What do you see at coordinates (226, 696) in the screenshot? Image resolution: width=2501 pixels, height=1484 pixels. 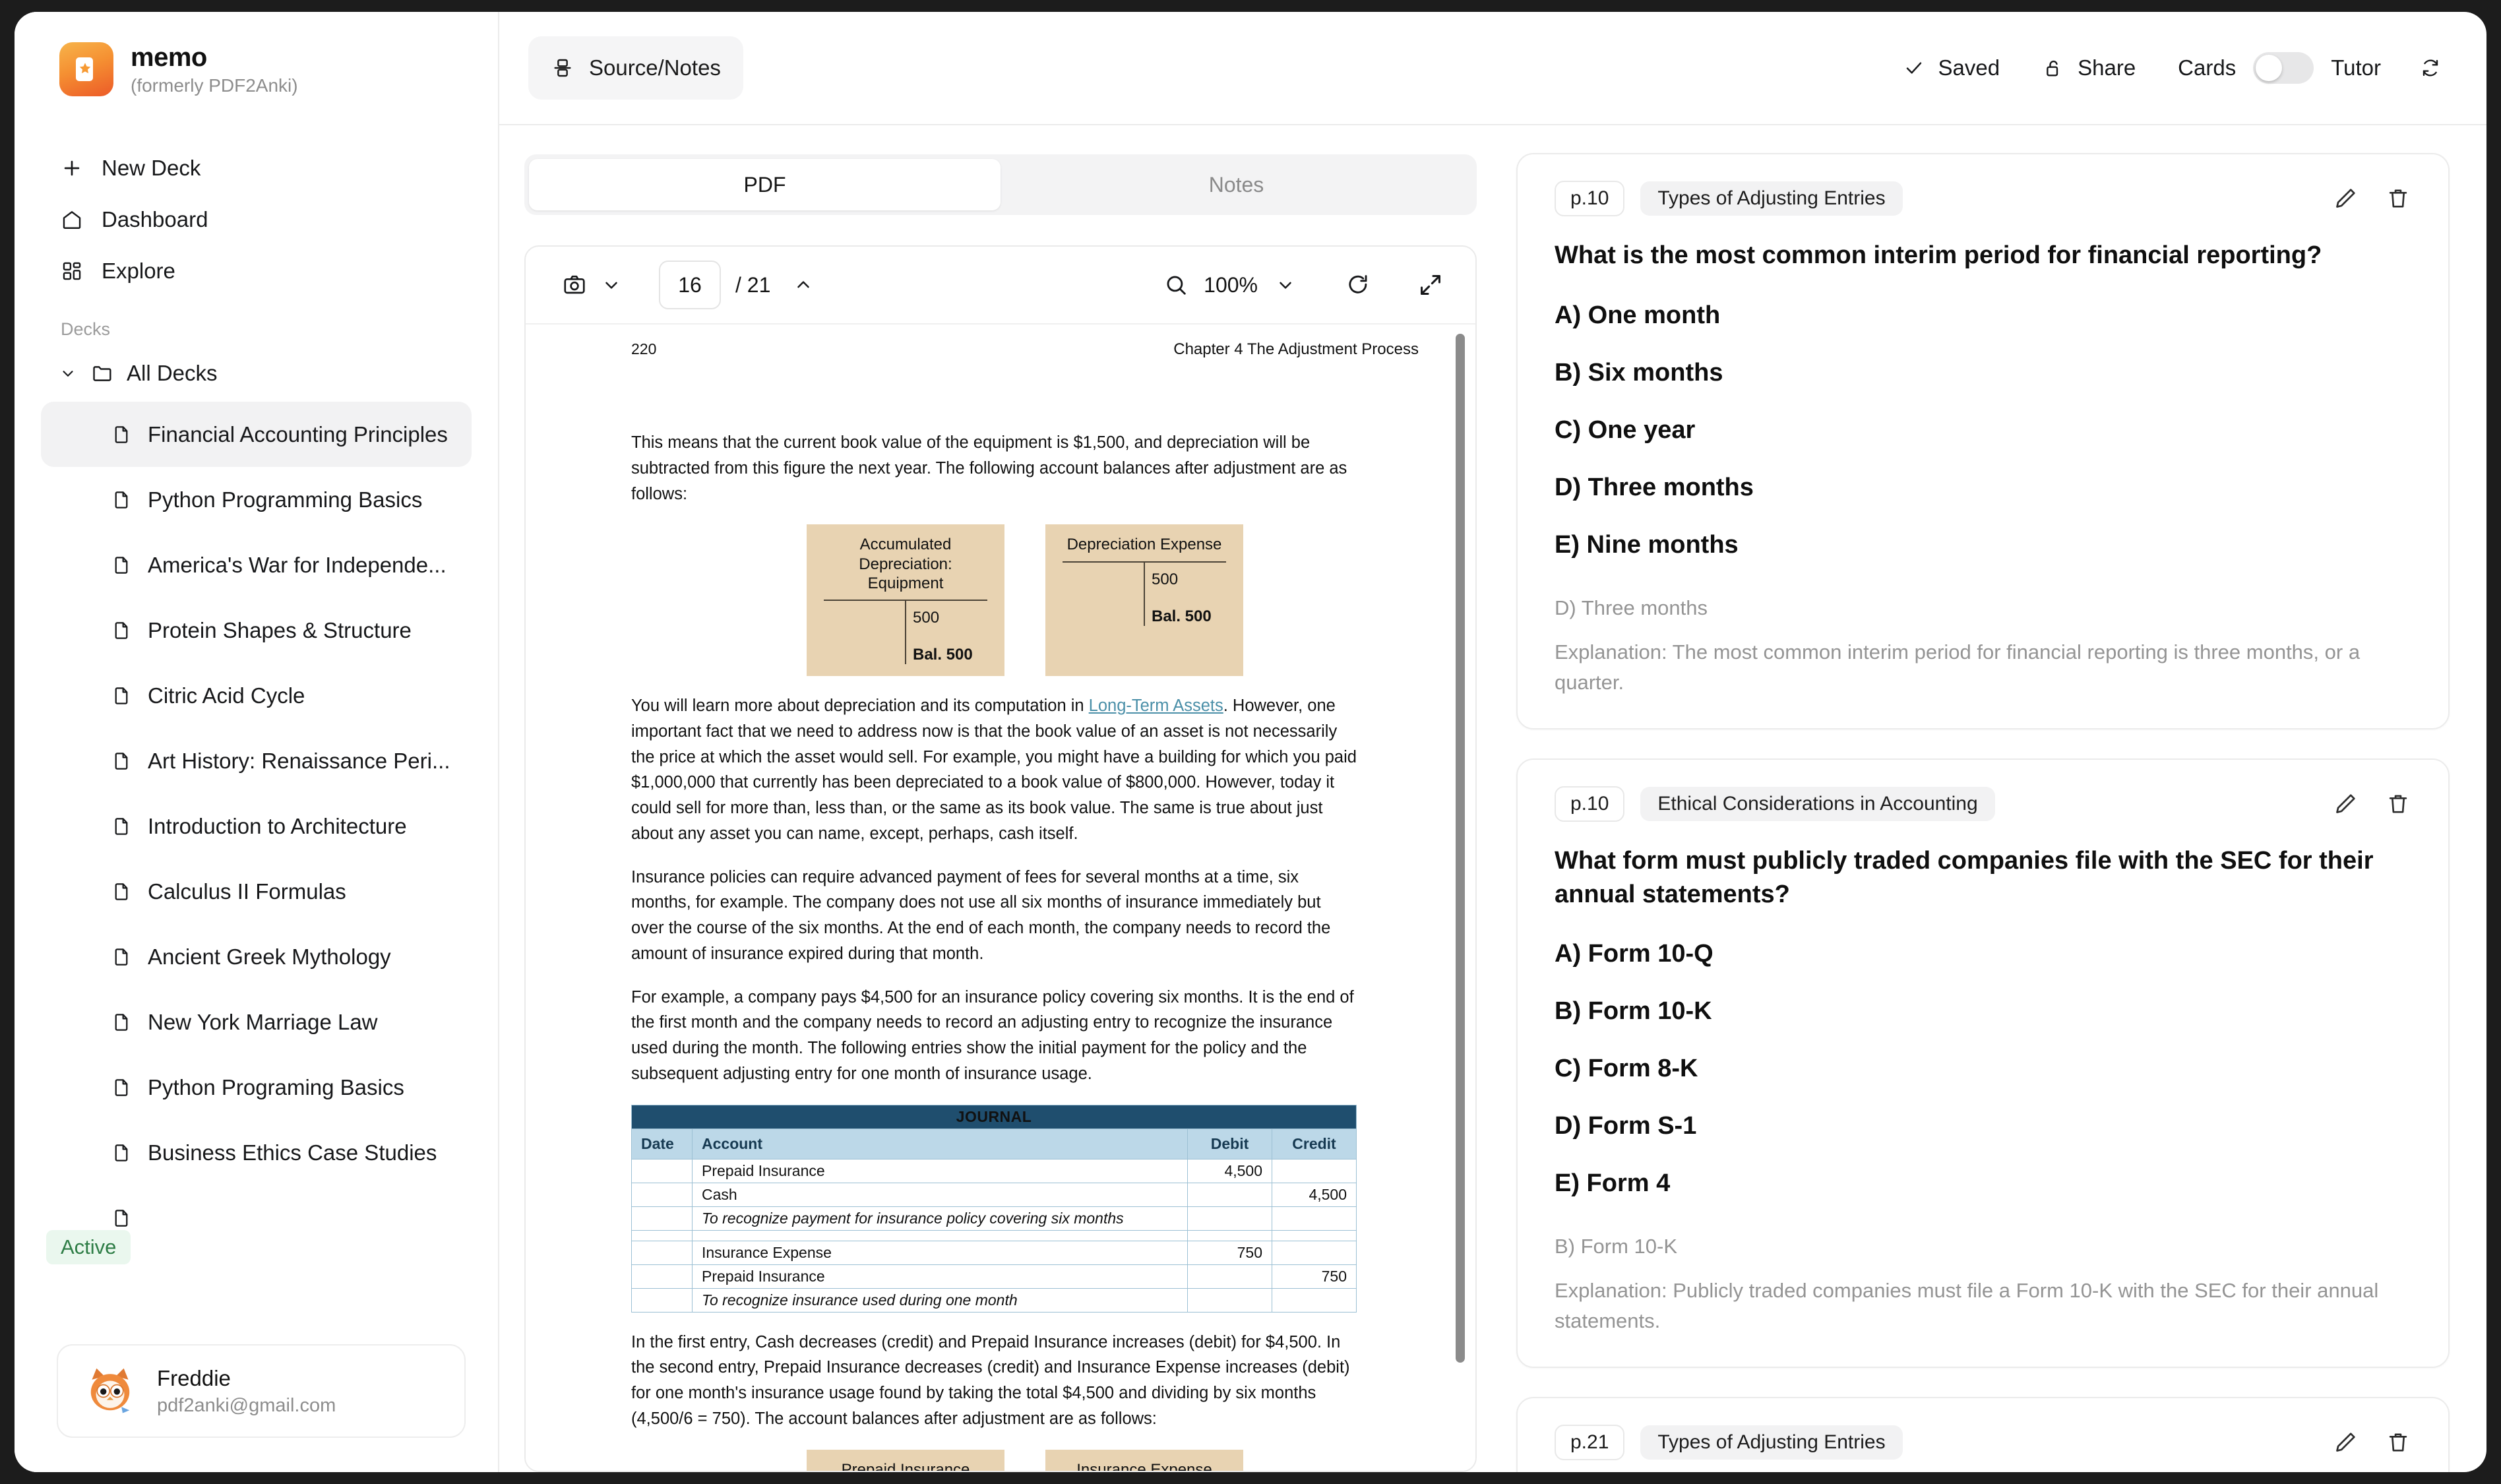 I see `deck-item-label: Citric Acid Cycle` at bounding box center [226, 696].